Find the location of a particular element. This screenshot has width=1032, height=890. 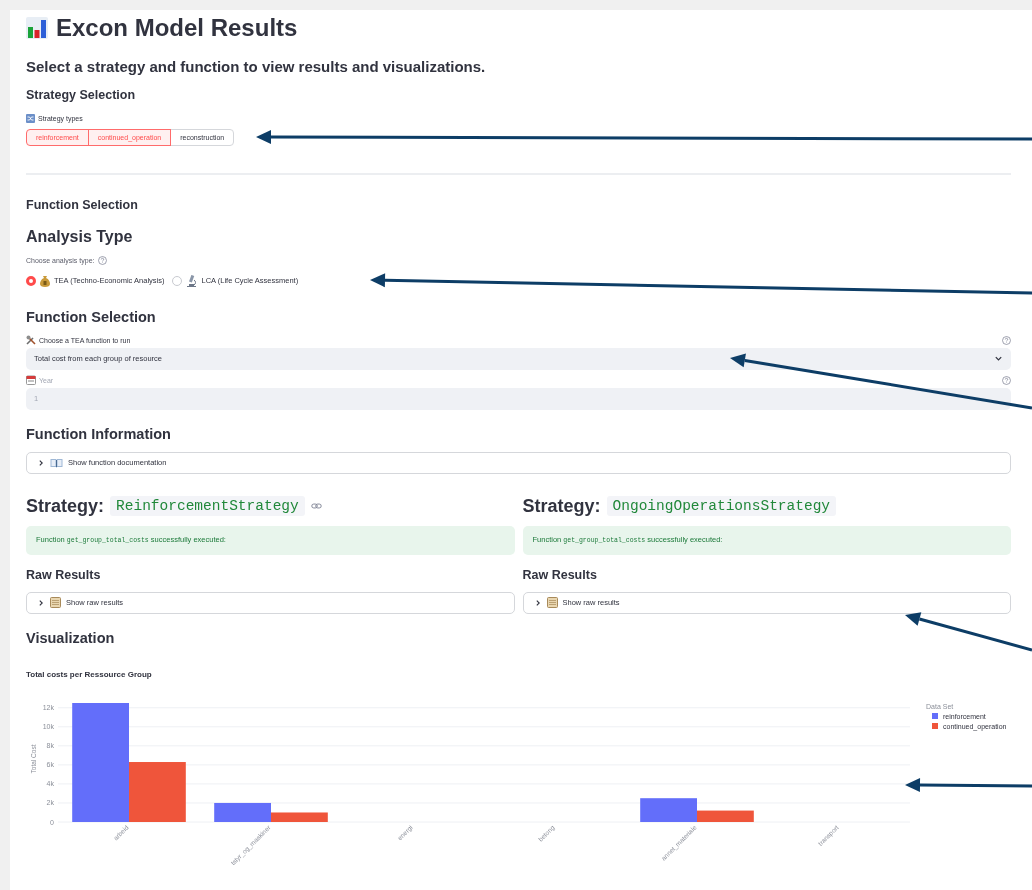

section-heading: Analysis Type is located at coordinates (80, 237).